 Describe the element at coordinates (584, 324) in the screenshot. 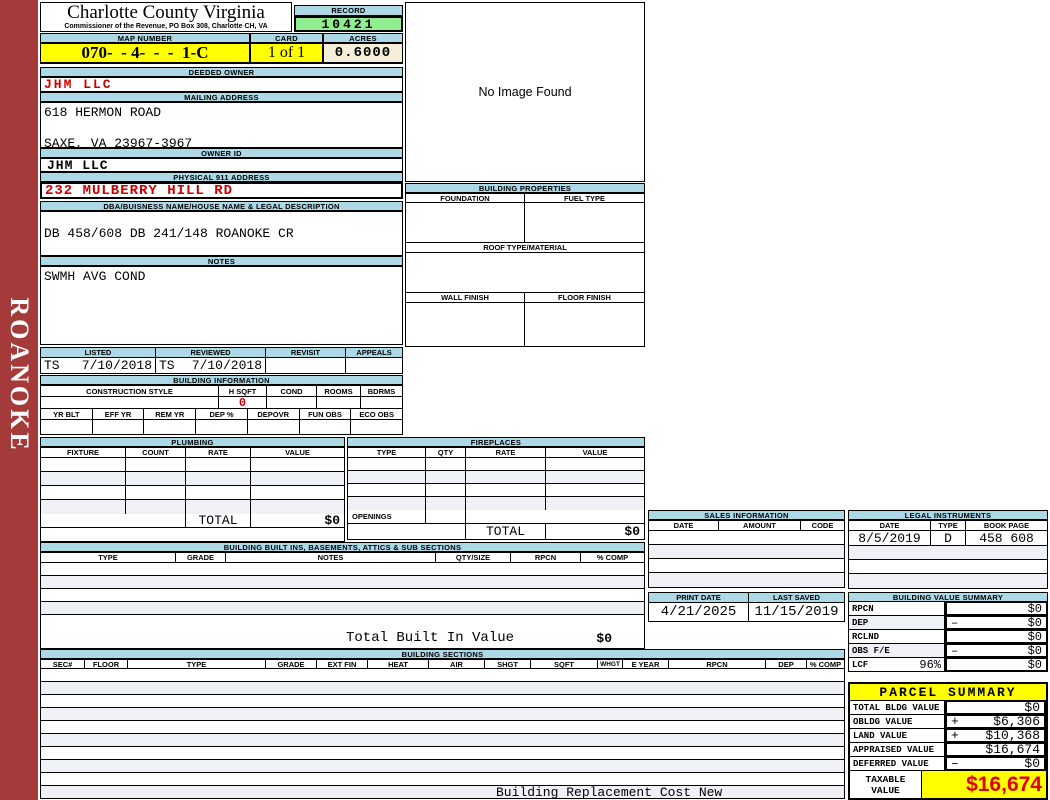

I see `floor-finish-value` at that location.